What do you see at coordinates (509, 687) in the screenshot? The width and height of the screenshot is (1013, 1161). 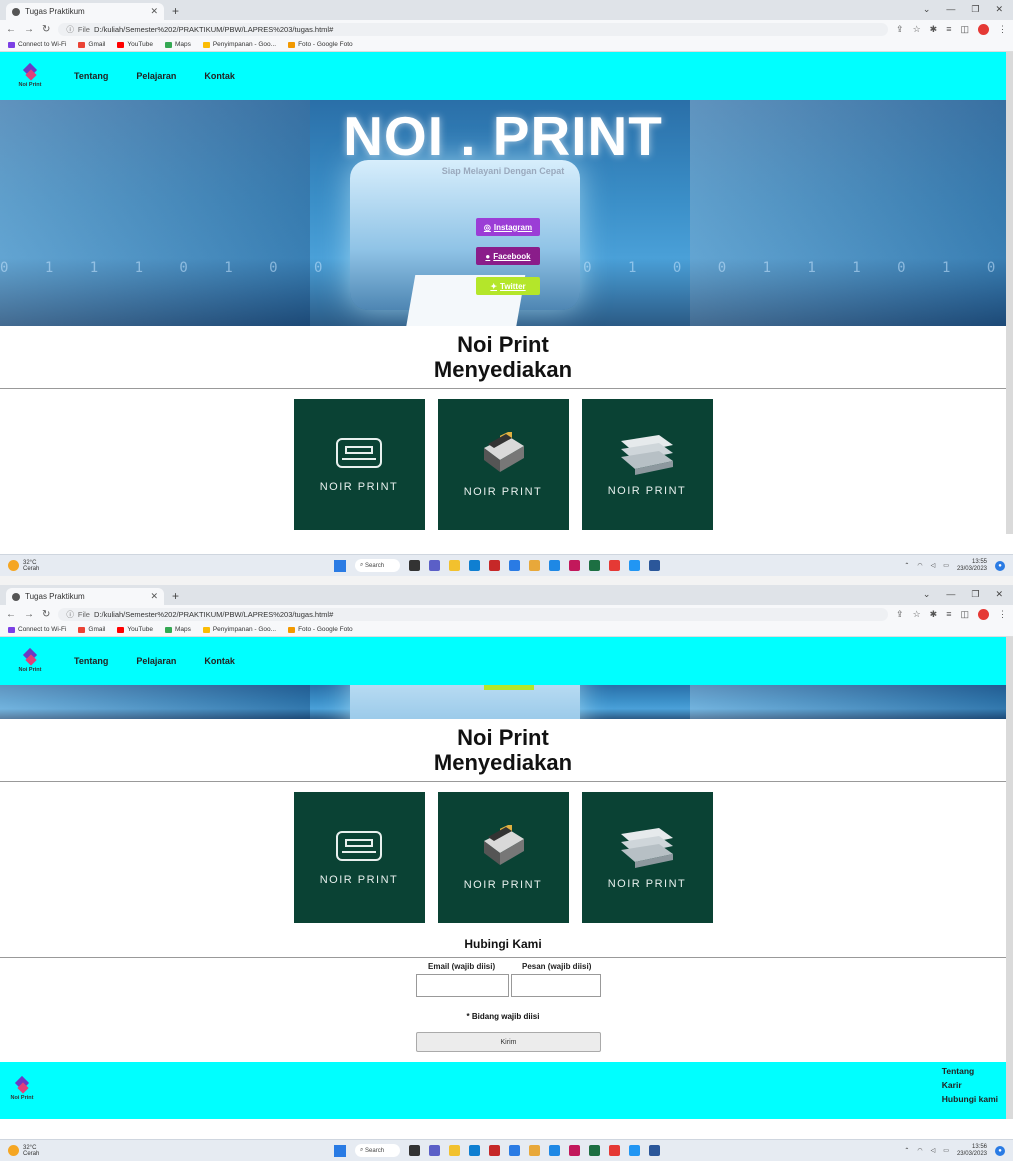 I see `twitter-button-partial` at bounding box center [509, 687].